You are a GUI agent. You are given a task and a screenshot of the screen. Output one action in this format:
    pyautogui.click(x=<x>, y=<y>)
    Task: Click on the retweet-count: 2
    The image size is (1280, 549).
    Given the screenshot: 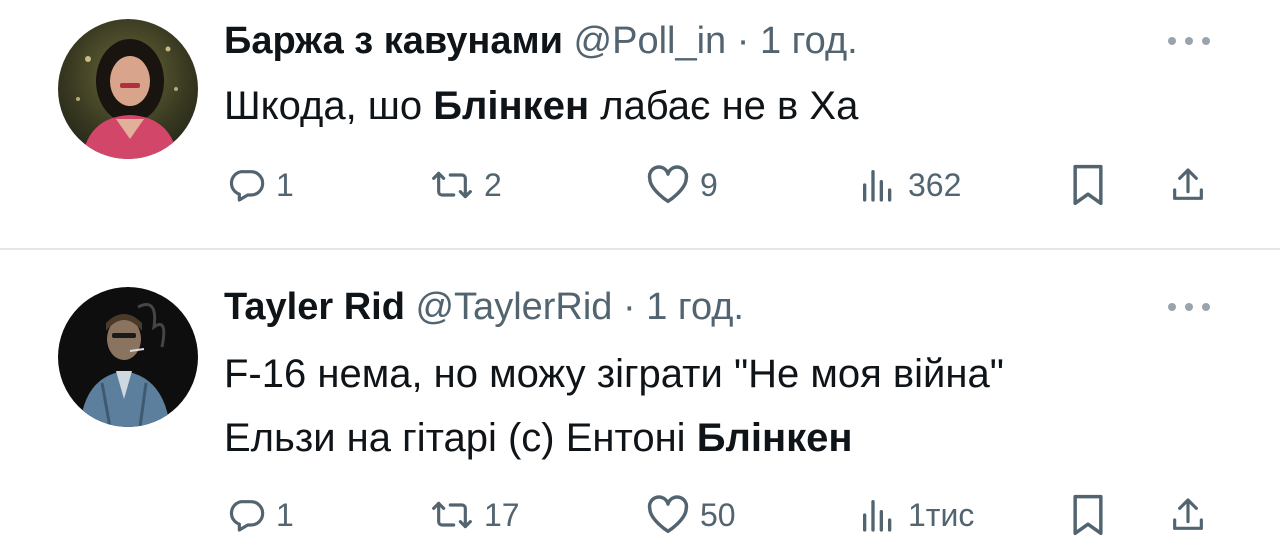 What is the action you would take?
    pyautogui.click(x=493, y=184)
    